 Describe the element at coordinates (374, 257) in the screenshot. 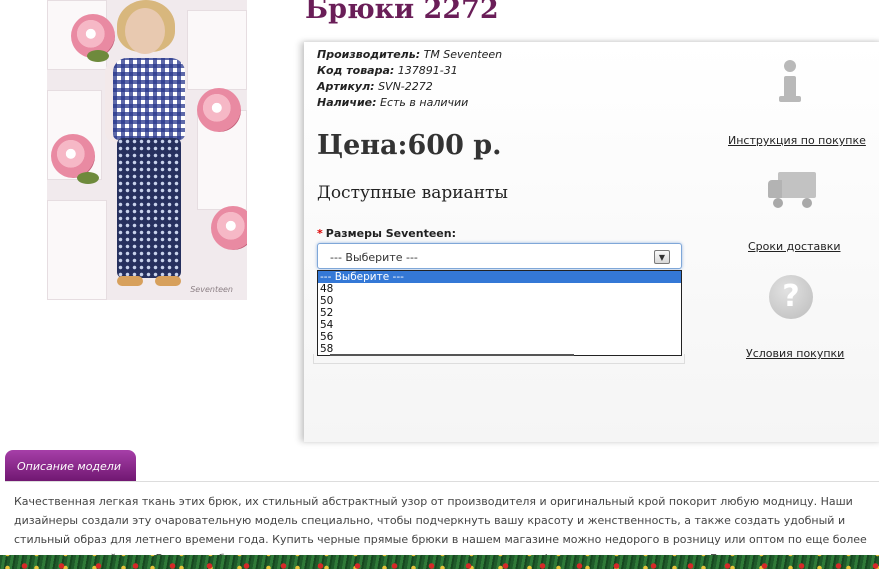

I see `size-select-value: --- Выберите ---` at that location.